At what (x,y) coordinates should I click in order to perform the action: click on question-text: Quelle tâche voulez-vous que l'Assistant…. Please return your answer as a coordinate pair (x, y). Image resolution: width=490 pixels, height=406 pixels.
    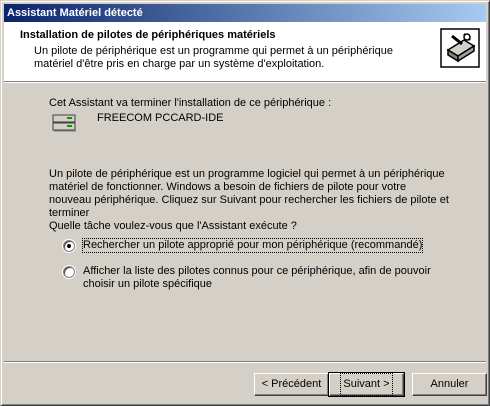
    Looking at the image, I should click on (173, 226).